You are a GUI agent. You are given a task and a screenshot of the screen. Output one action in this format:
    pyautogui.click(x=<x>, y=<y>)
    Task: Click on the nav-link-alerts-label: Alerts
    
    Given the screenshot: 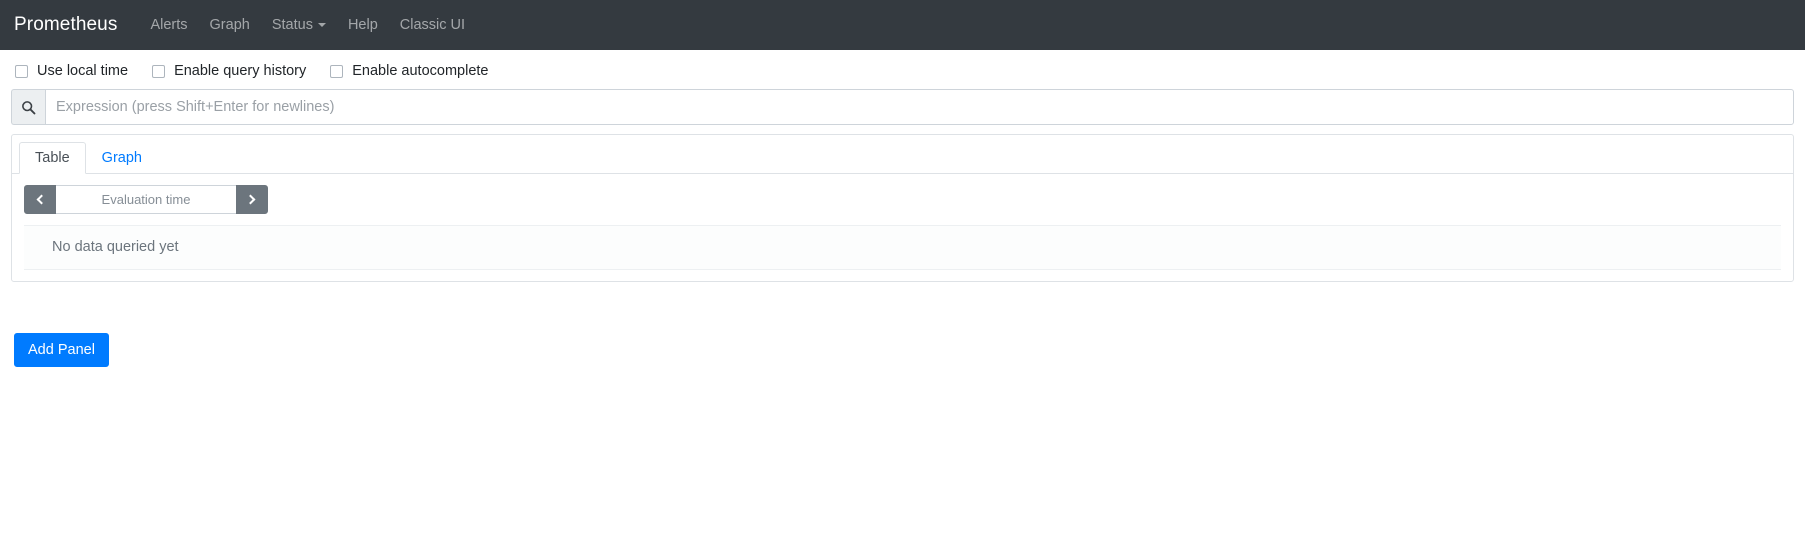 What is the action you would take?
    pyautogui.click(x=169, y=25)
    